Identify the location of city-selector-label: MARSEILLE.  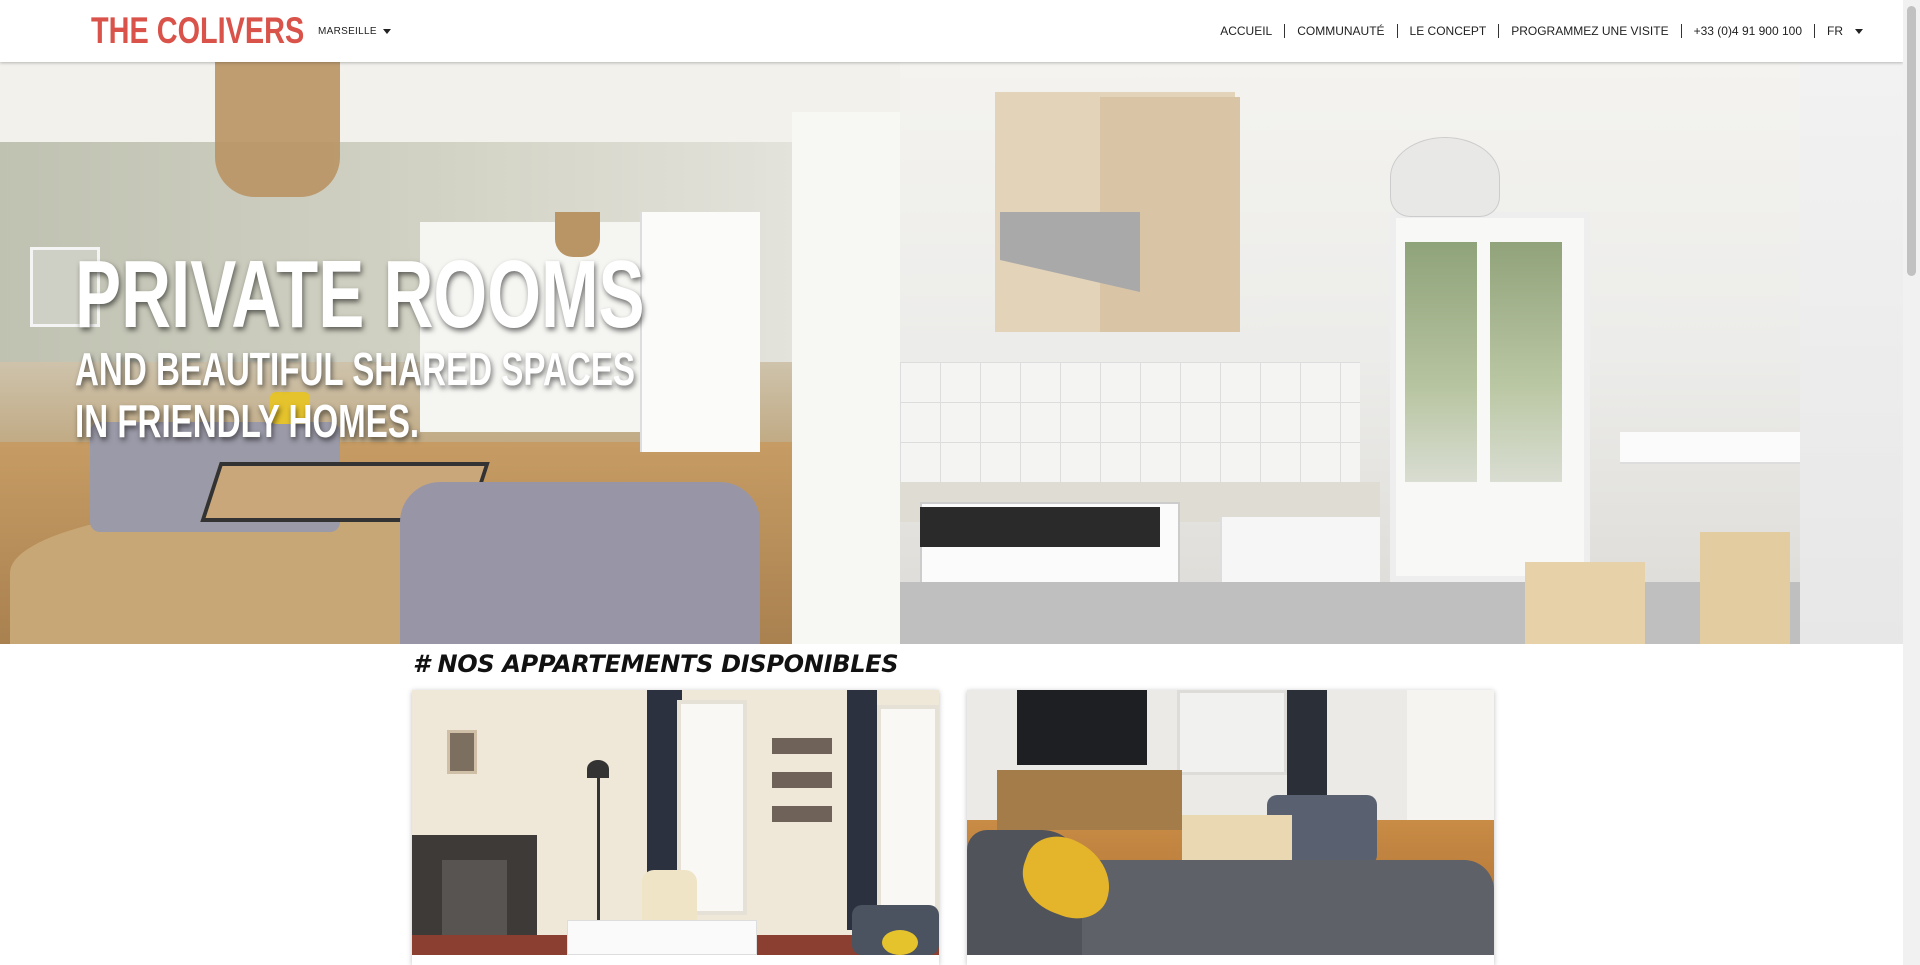
(347, 31).